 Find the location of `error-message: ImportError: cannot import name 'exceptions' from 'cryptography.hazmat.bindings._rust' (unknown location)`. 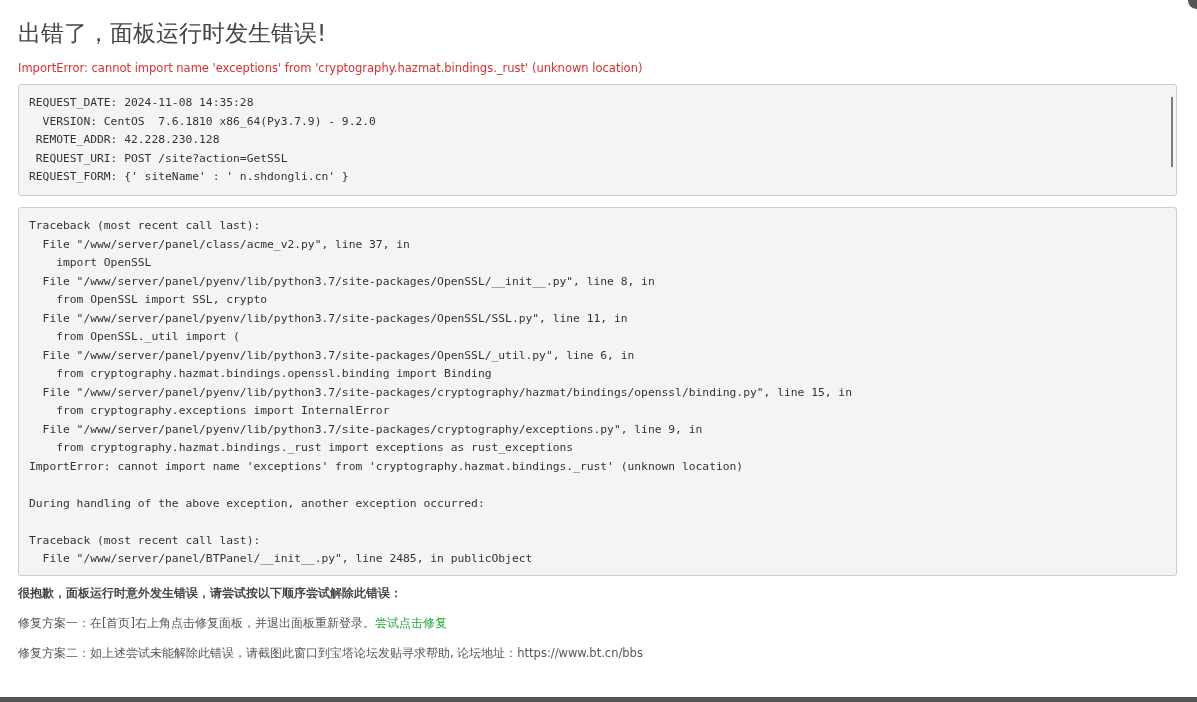

error-message: ImportError: cannot import name 'exceptions' from 'cryptography.hazmat.bindings._rust' (unknown location) is located at coordinates (331, 69).